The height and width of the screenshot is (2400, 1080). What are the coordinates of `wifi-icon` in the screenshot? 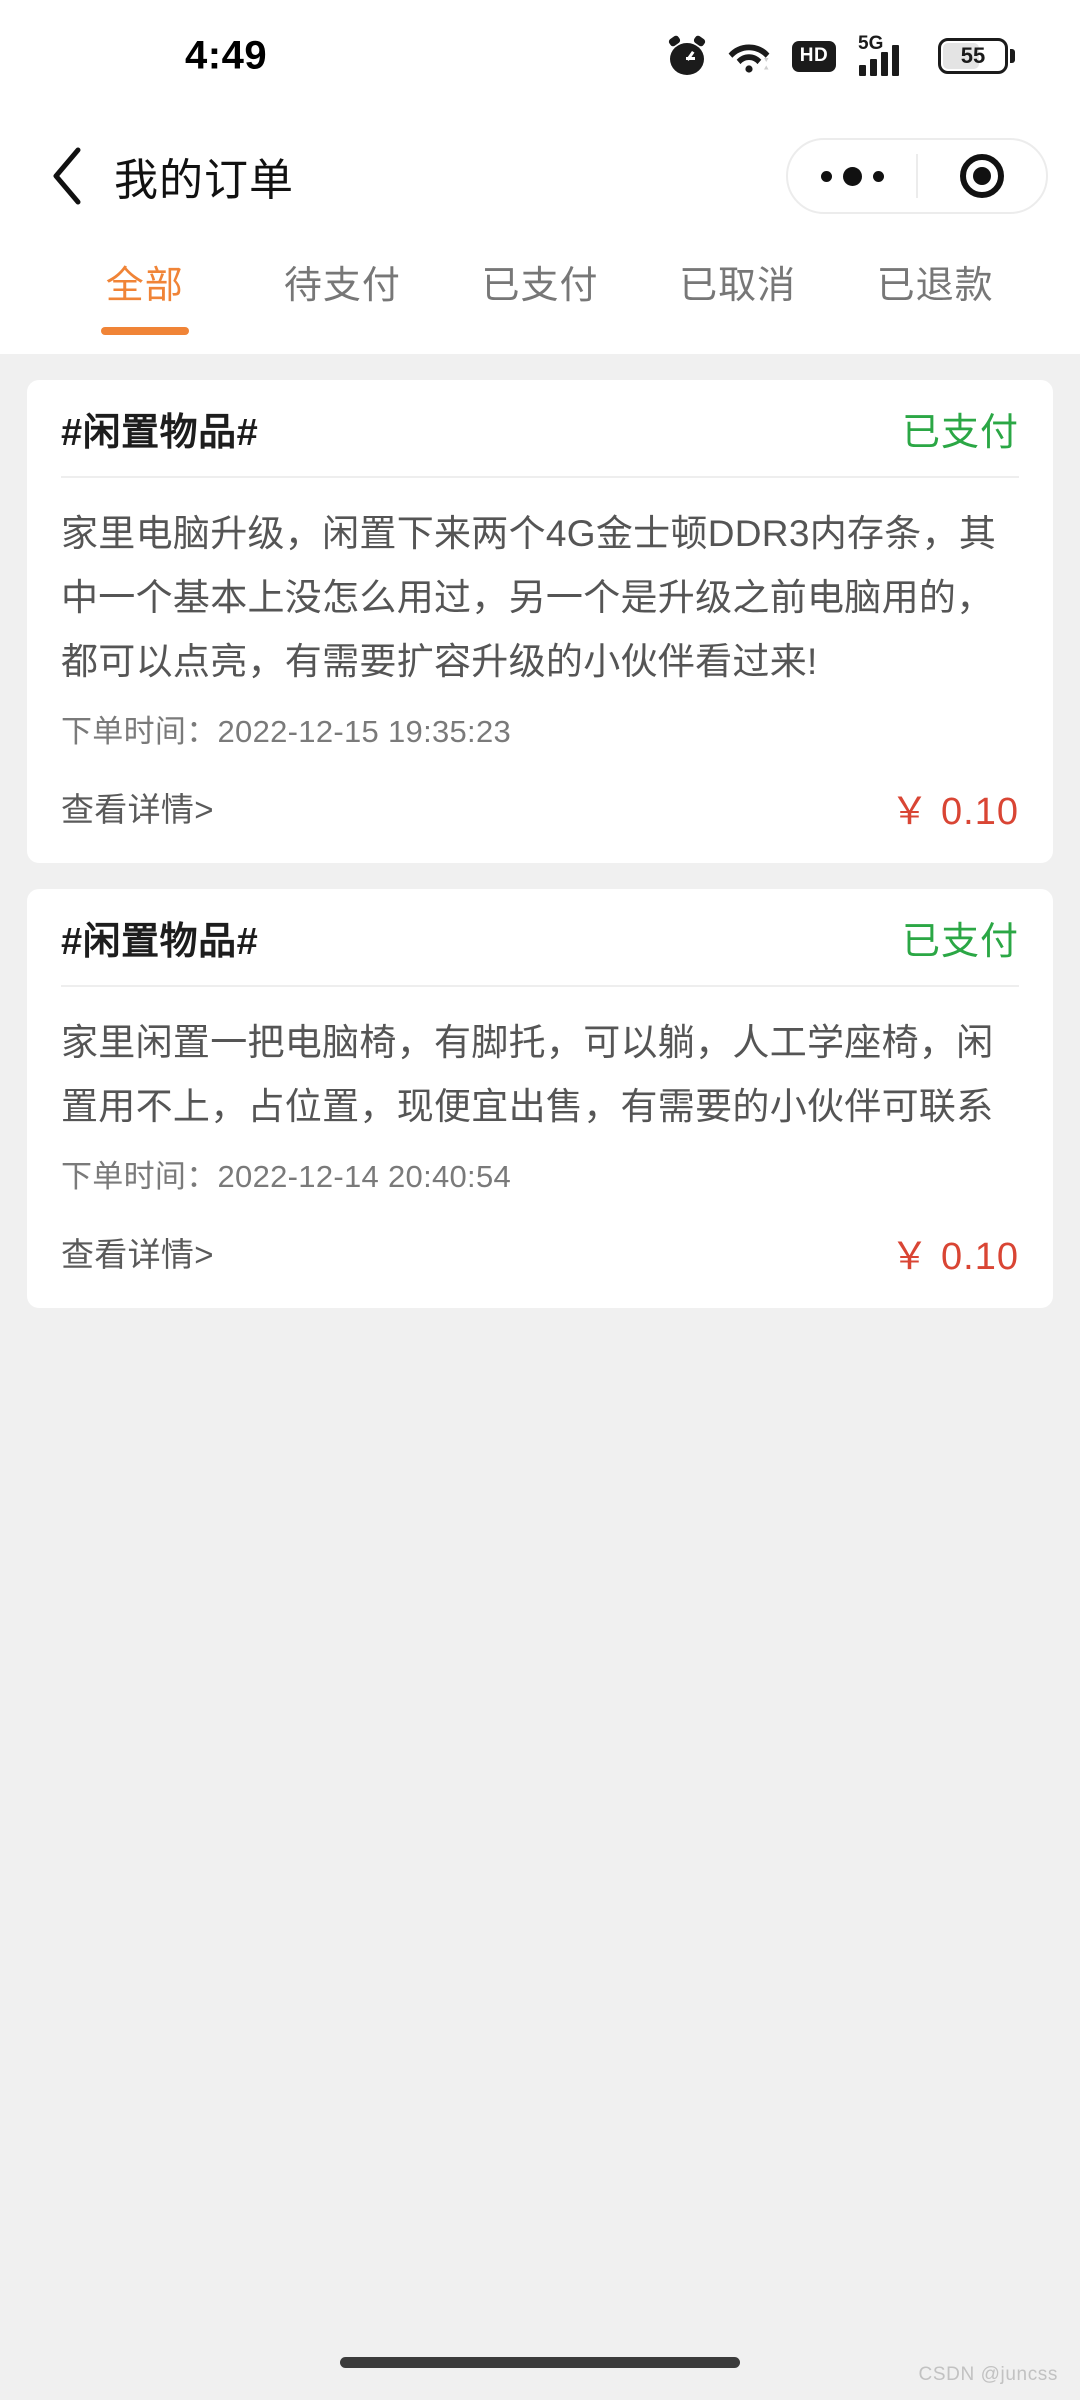 It's located at (749, 56).